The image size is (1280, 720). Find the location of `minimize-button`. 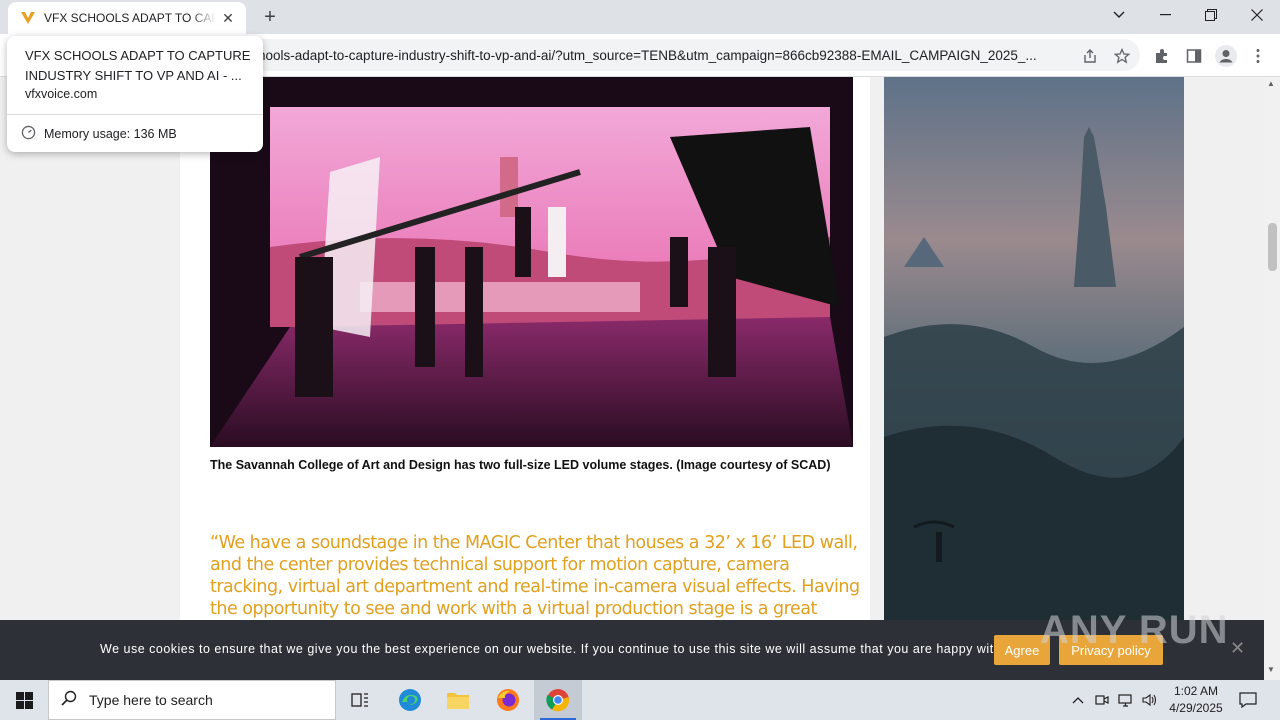

minimize-button is located at coordinates (1165, 15).